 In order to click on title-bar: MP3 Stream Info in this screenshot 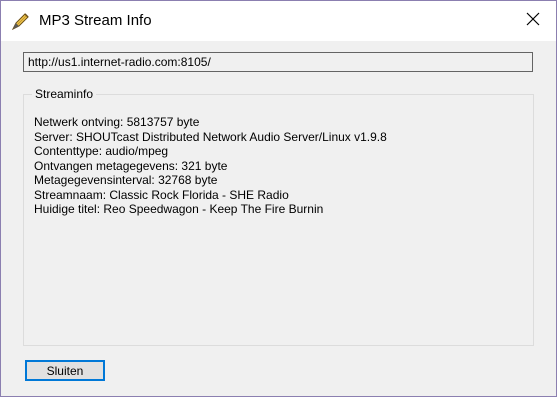, I will do `click(278, 21)`.